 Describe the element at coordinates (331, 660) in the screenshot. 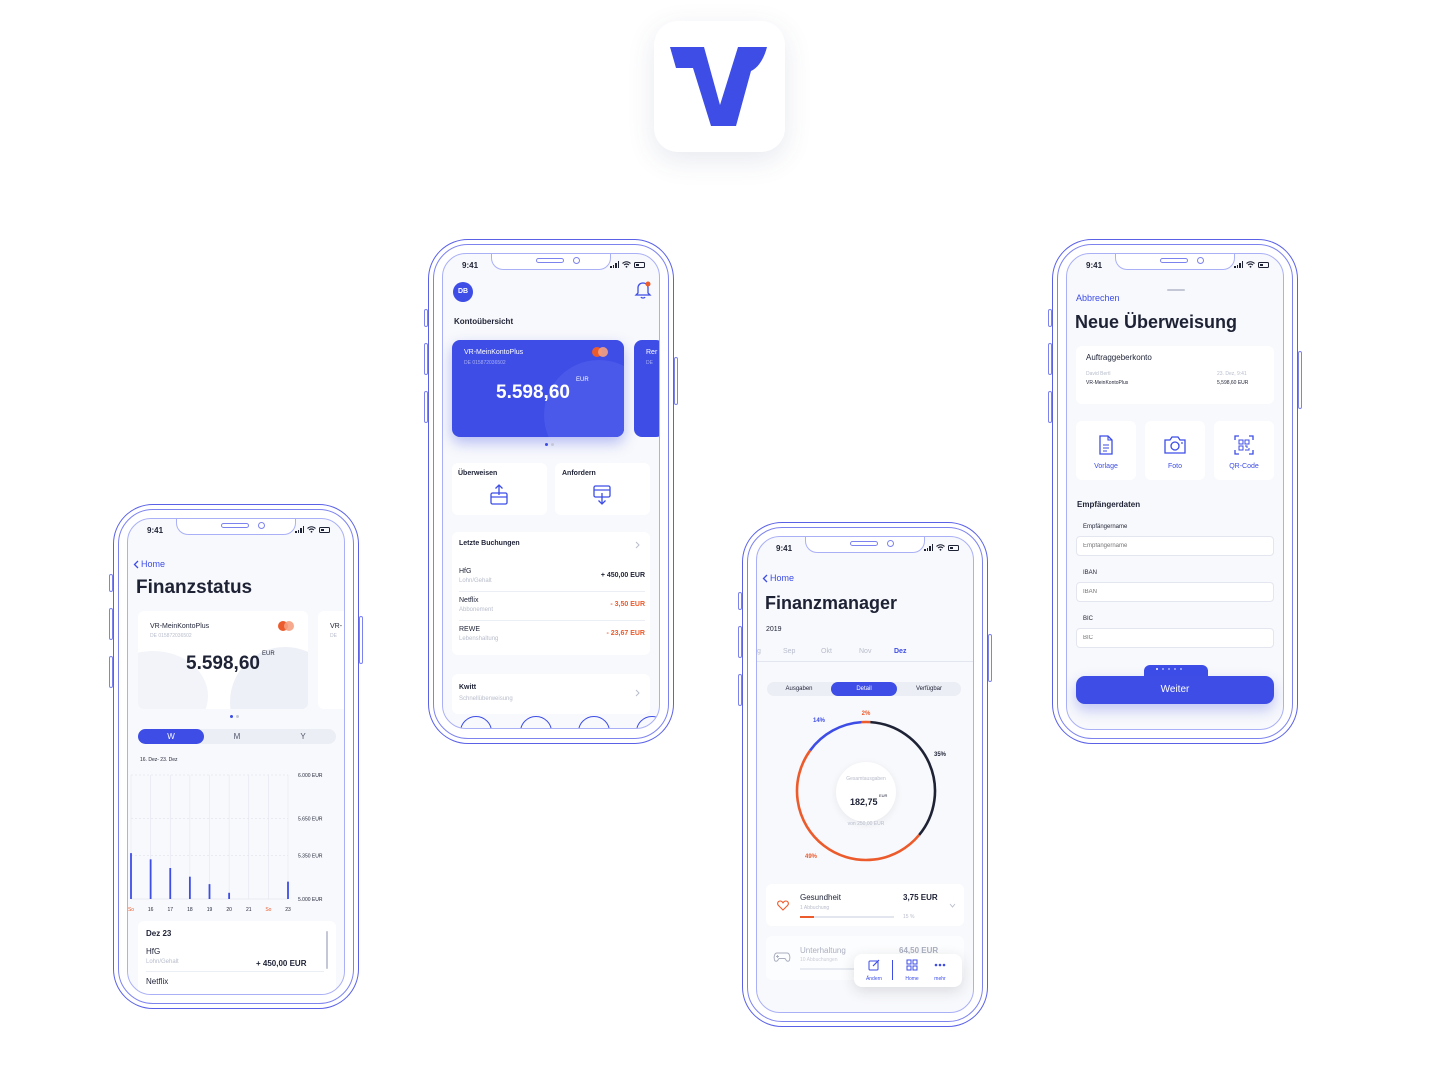

I see `account-card-peek: VR- DE` at that location.